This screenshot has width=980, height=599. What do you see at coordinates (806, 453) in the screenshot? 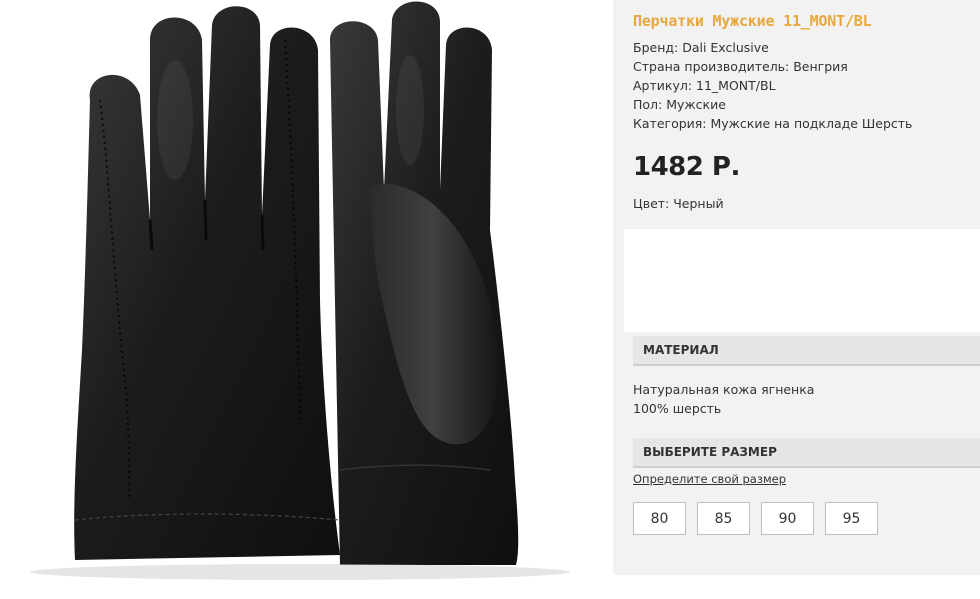
I see `size-header: ВЫБЕРИТЕ РАЗМЕР` at bounding box center [806, 453].